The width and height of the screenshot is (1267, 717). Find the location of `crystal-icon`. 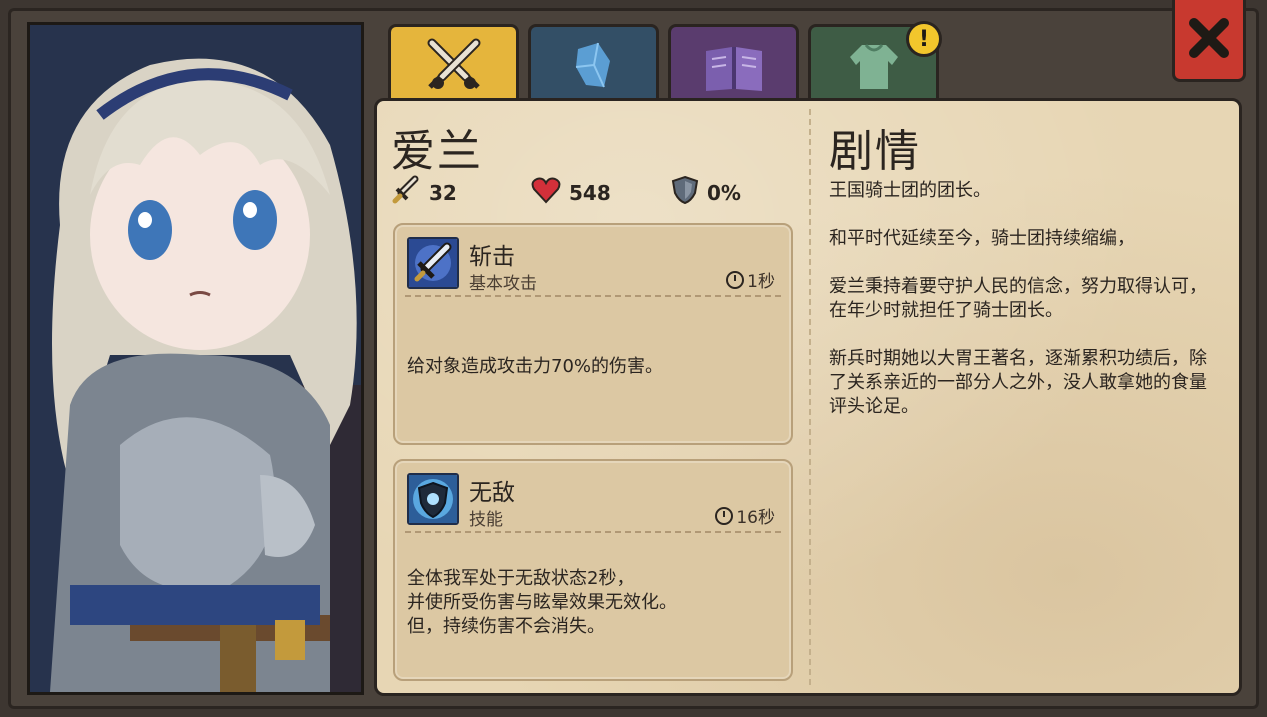

crystal-icon is located at coordinates (594, 67).